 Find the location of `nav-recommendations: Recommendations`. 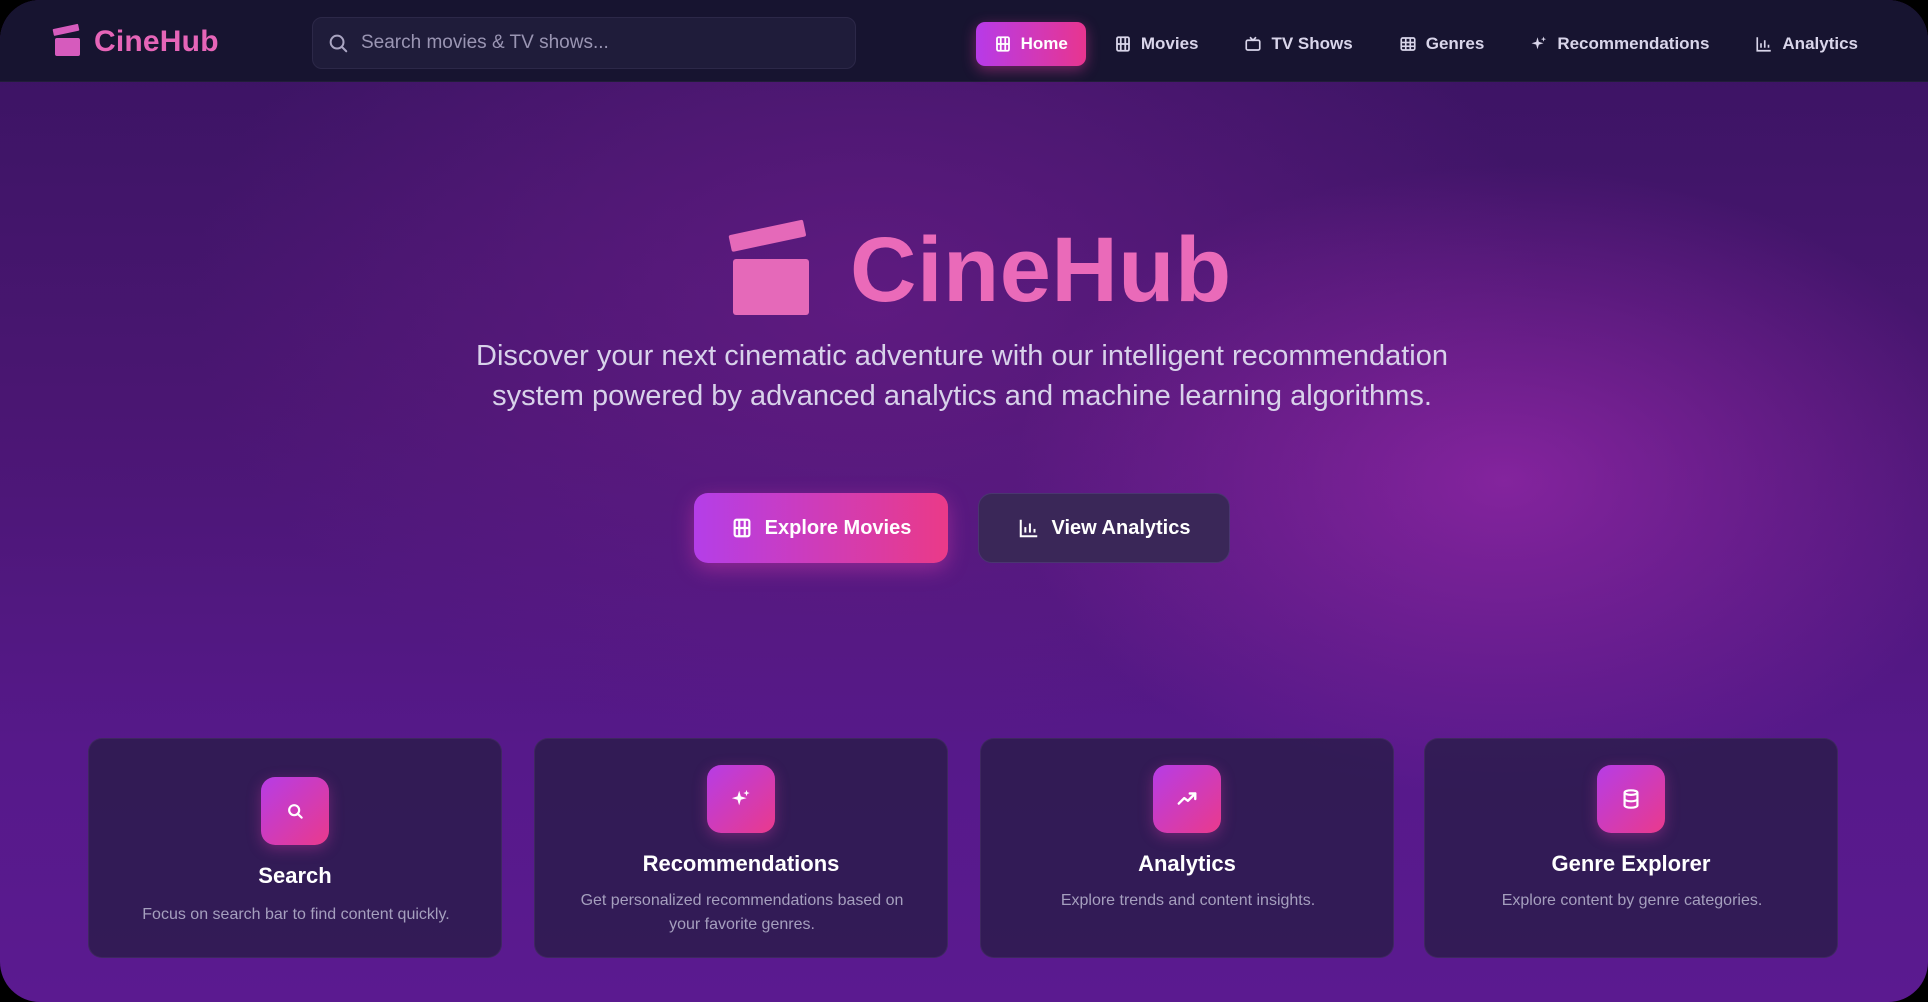

nav-recommendations: Recommendations is located at coordinates (1619, 44).